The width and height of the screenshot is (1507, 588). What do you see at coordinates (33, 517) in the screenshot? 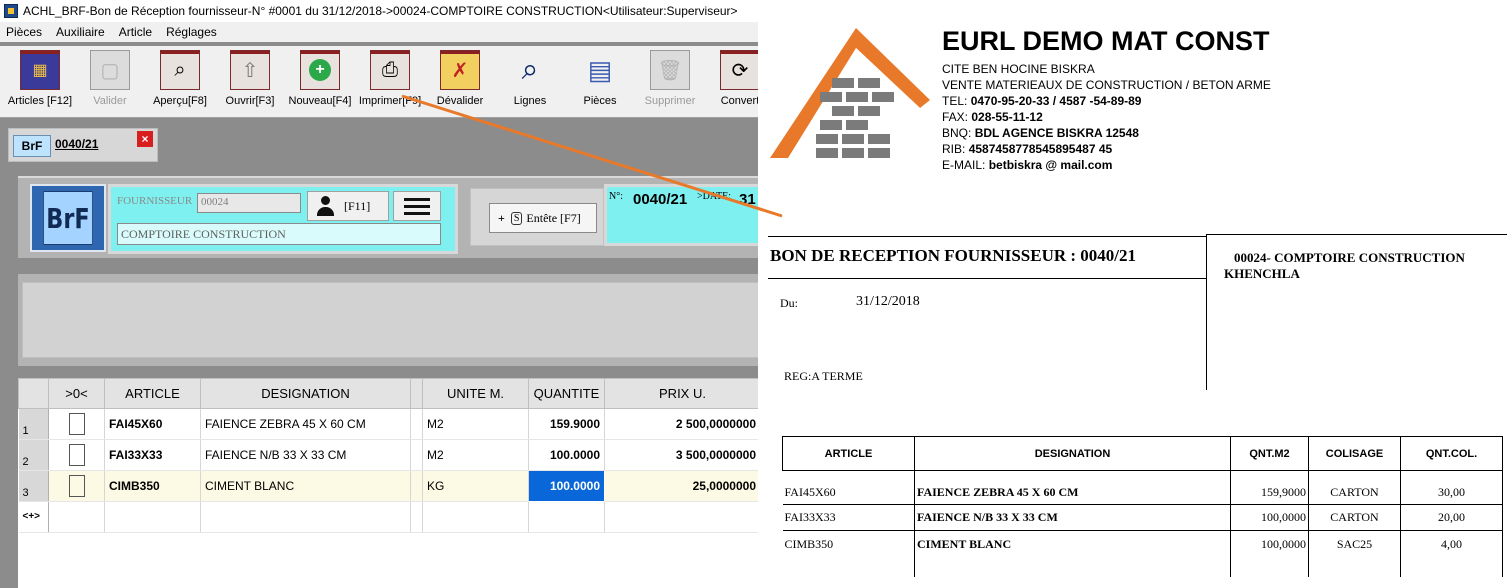
I see `new-row-marker: <+>` at bounding box center [33, 517].